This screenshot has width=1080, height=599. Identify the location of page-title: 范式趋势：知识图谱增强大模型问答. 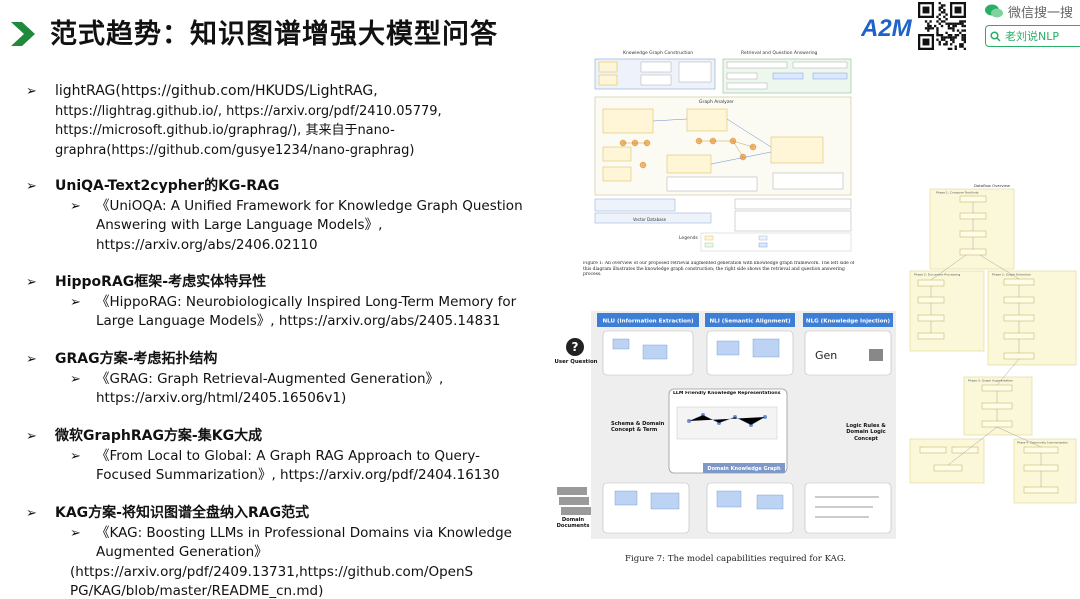
(274, 34).